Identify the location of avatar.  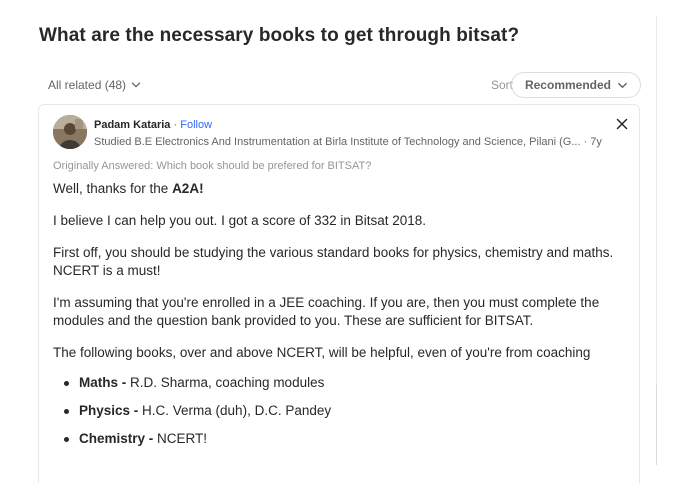
(70, 132).